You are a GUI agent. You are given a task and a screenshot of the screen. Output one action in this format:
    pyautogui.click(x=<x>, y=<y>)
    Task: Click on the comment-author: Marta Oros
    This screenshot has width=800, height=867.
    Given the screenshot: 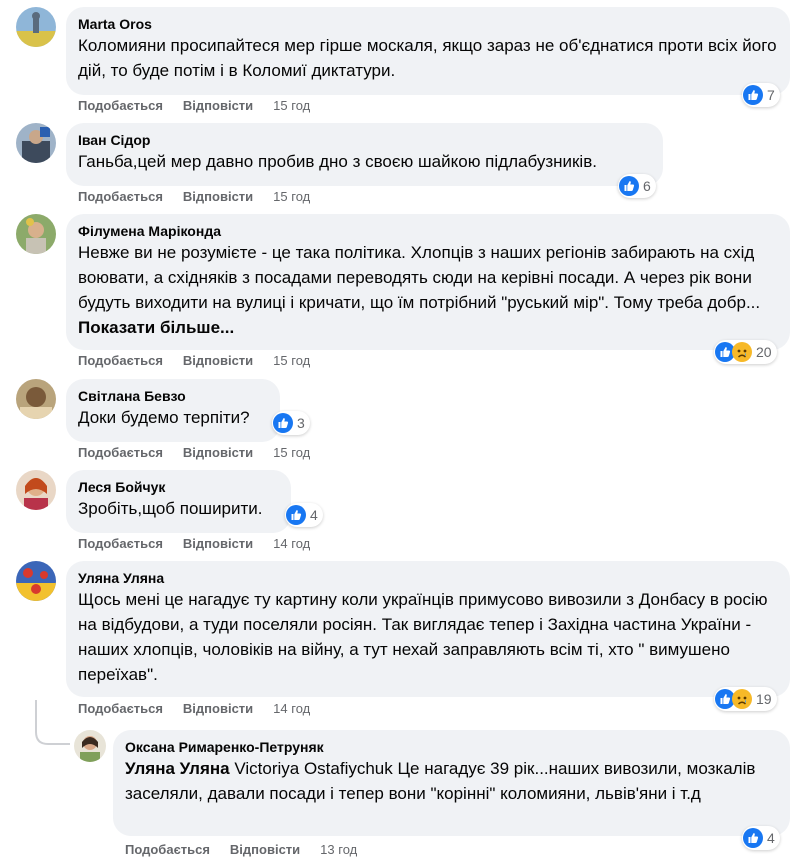 What is the action you would take?
    pyautogui.click(x=428, y=24)
    